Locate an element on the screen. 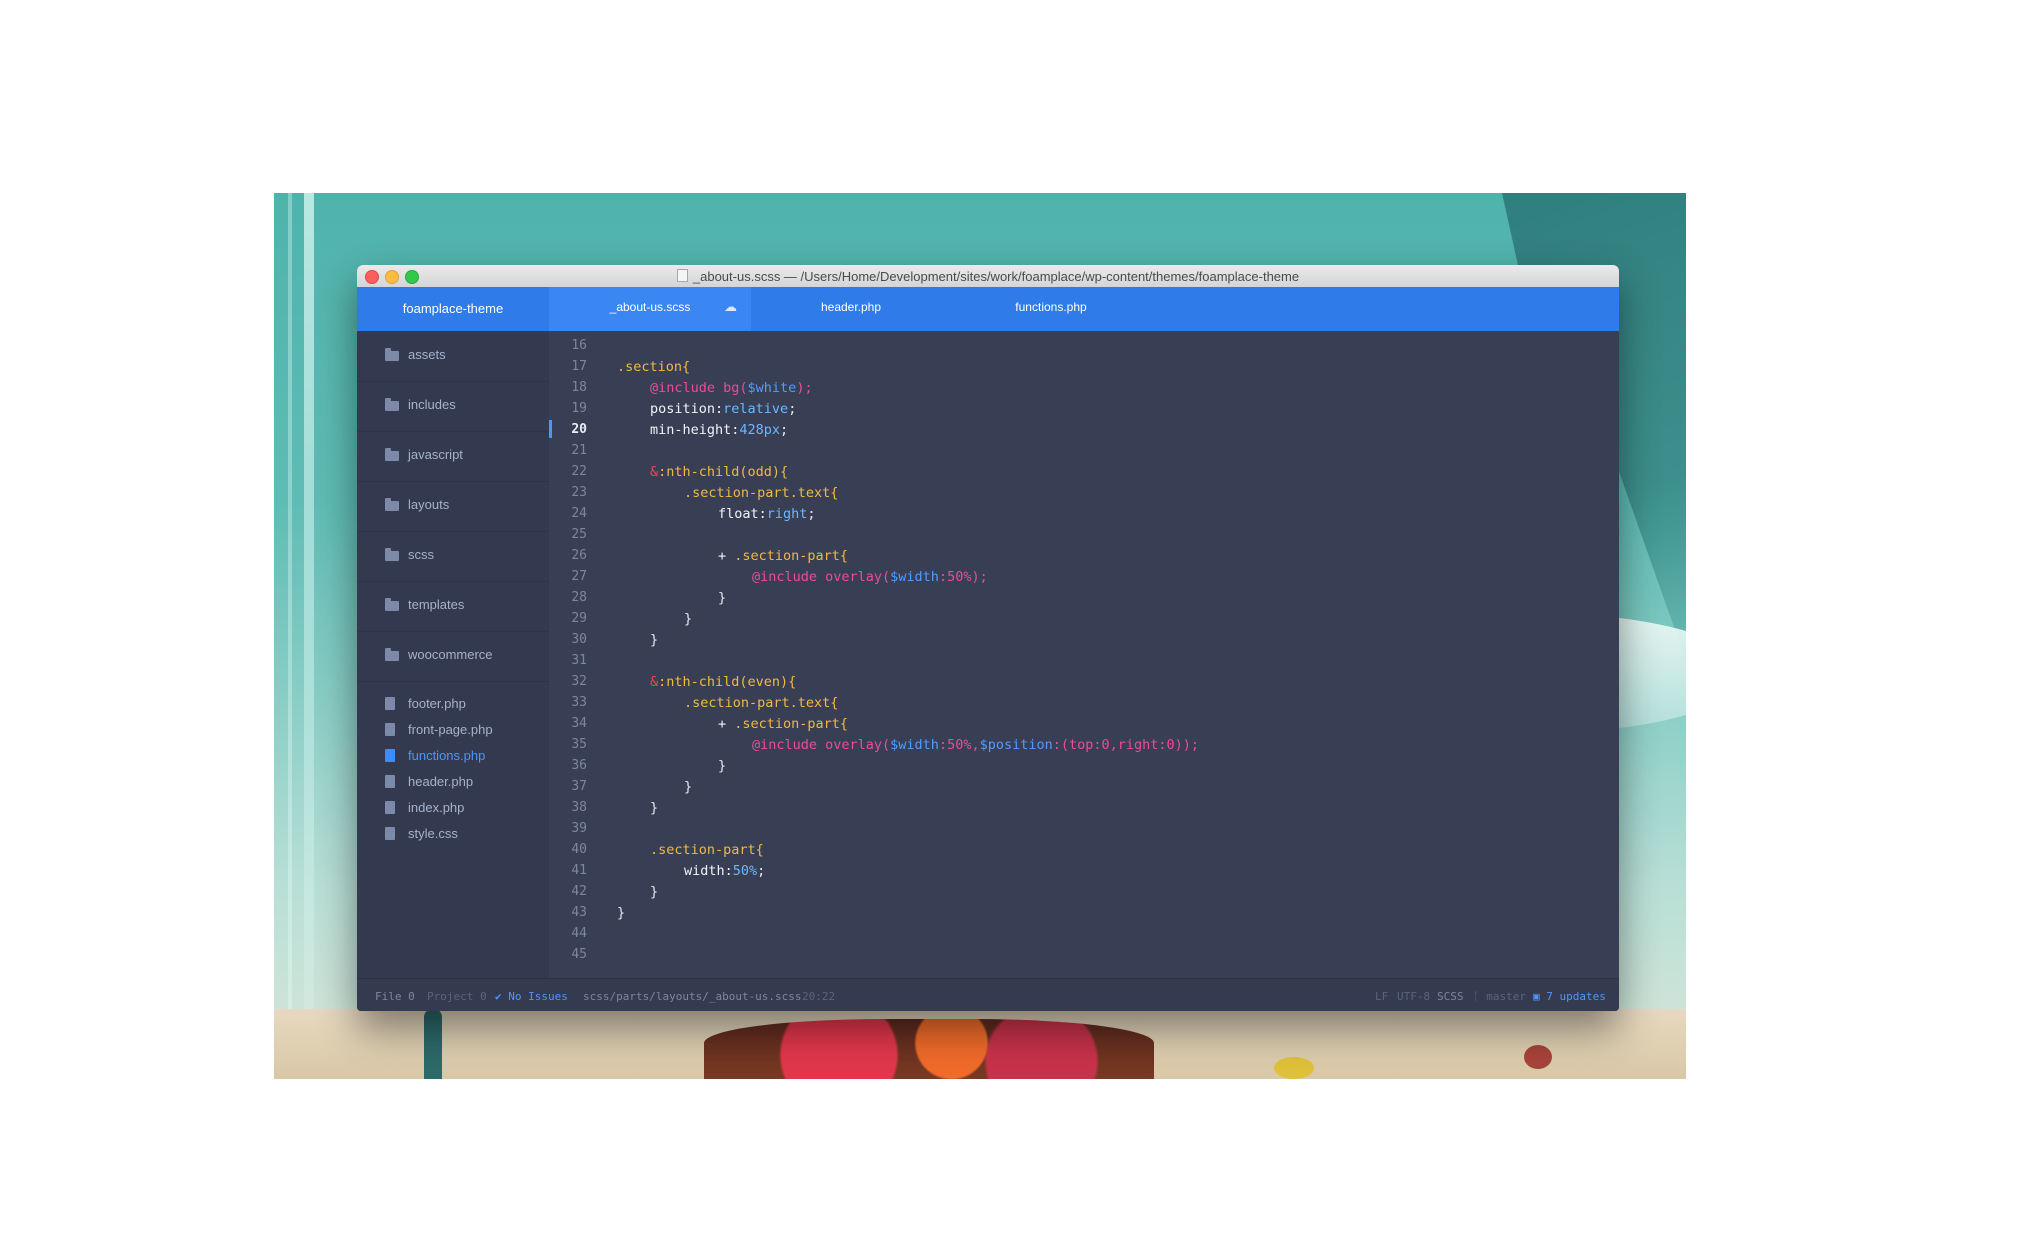  code-token: right is located at coordinates (787, 514).